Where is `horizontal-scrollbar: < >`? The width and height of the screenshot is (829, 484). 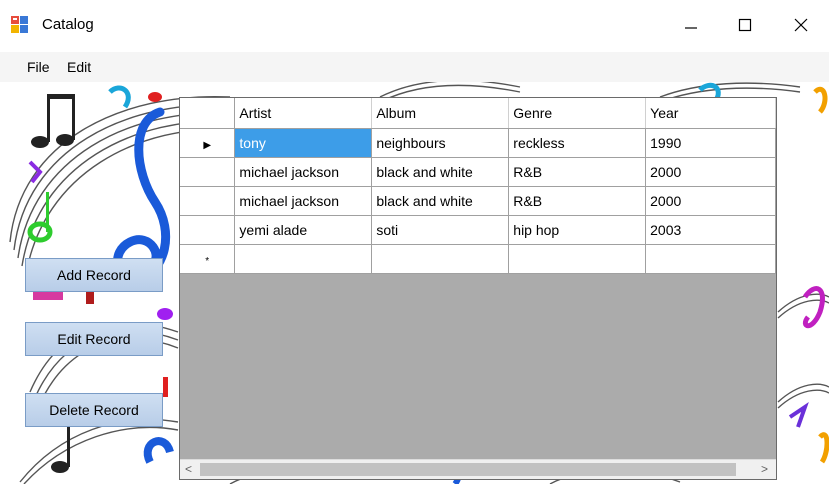
horizontal-scrollbar: < > is located at coordinates (478, 469).